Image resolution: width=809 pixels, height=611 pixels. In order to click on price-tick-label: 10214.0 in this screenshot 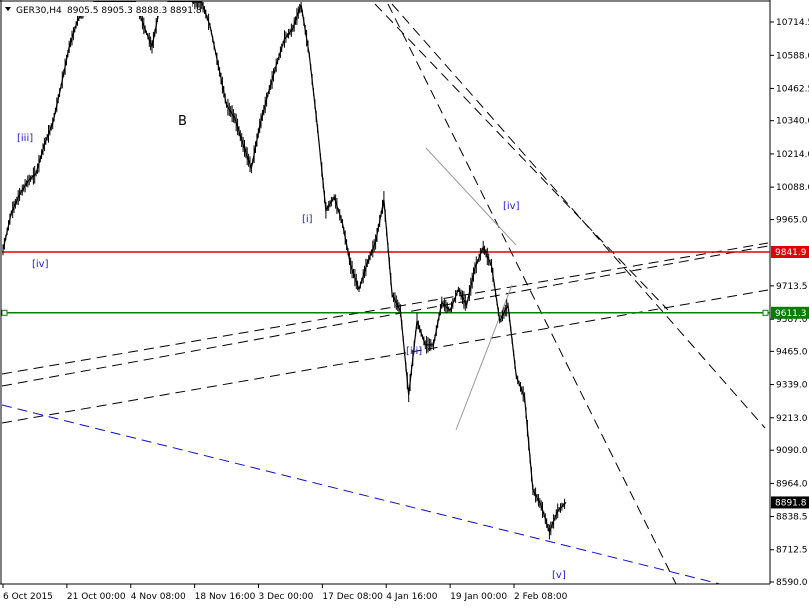, I will do `click(792, 155)`.